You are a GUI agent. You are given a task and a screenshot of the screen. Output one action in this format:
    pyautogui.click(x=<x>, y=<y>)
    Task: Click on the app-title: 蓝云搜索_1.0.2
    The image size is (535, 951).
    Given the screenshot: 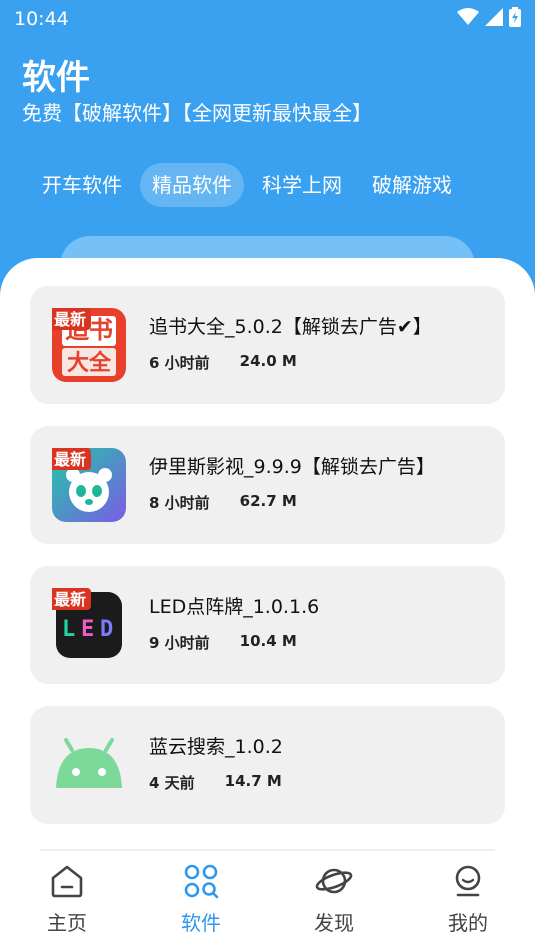 What is the action you would take?
    pyautogui.click(x=216, y=747)
    